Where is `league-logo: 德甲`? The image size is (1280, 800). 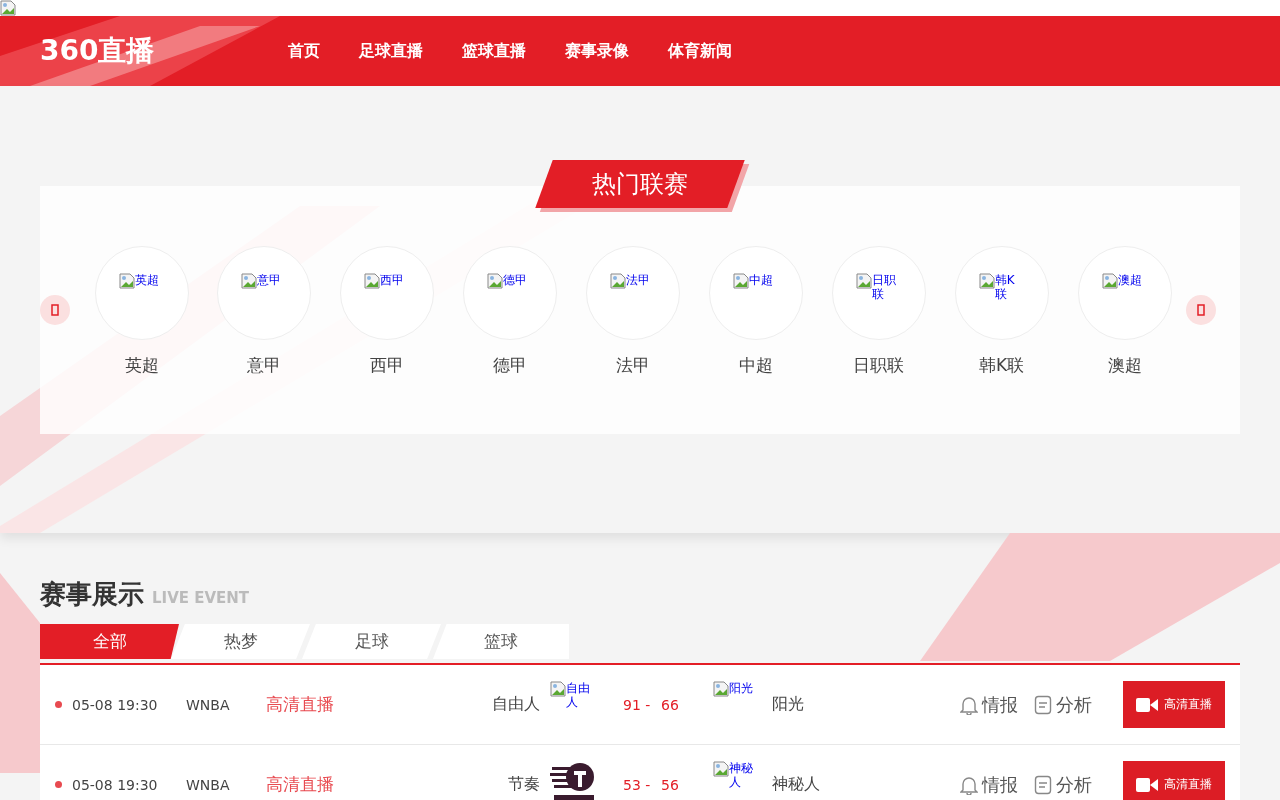 league-logo: 德甲 is located at coordinates (510, 293).